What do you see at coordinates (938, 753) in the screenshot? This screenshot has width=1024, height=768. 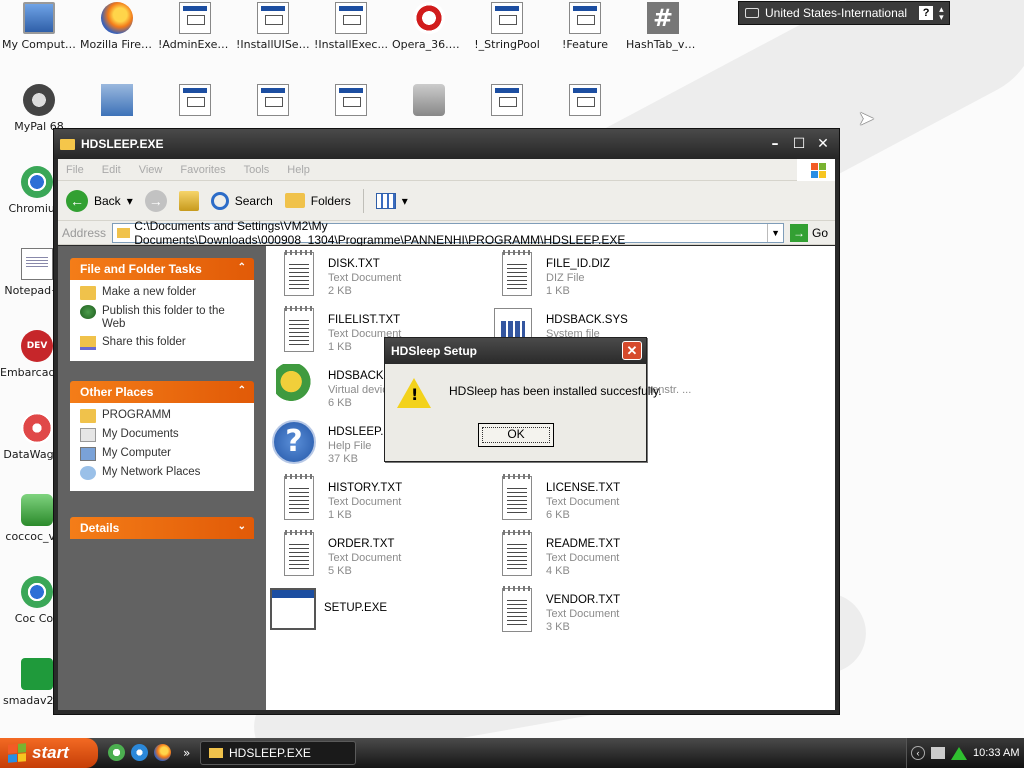 I see `network-card-icon` at bounding box center [938, 753].